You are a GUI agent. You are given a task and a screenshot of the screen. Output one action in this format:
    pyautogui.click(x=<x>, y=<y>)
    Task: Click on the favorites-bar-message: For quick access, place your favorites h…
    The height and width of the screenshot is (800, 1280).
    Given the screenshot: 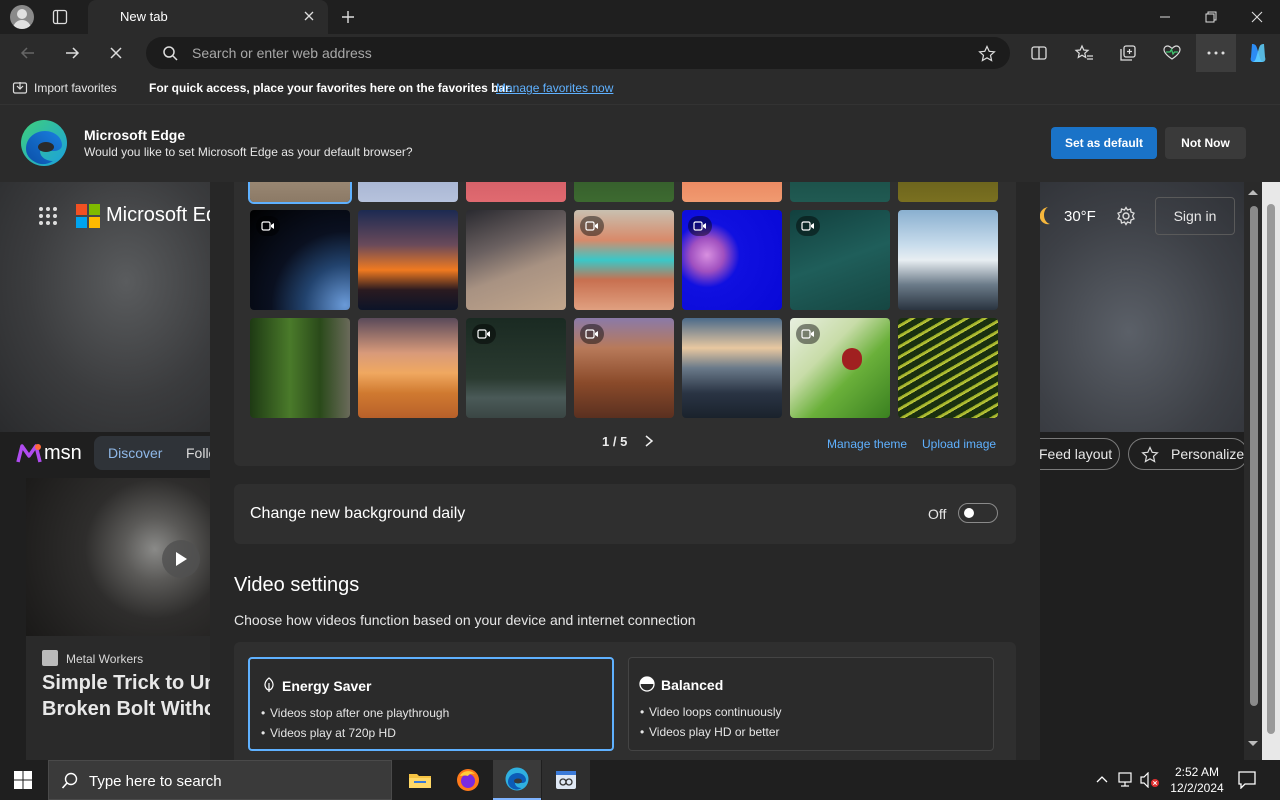 What is the action you would take?
    pyautogui.click(x=331, y=88)
    